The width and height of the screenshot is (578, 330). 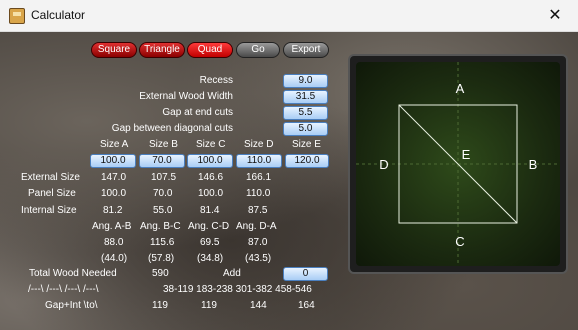 I want to click on external-size-a: 147.0, so click(x=114, y=177).